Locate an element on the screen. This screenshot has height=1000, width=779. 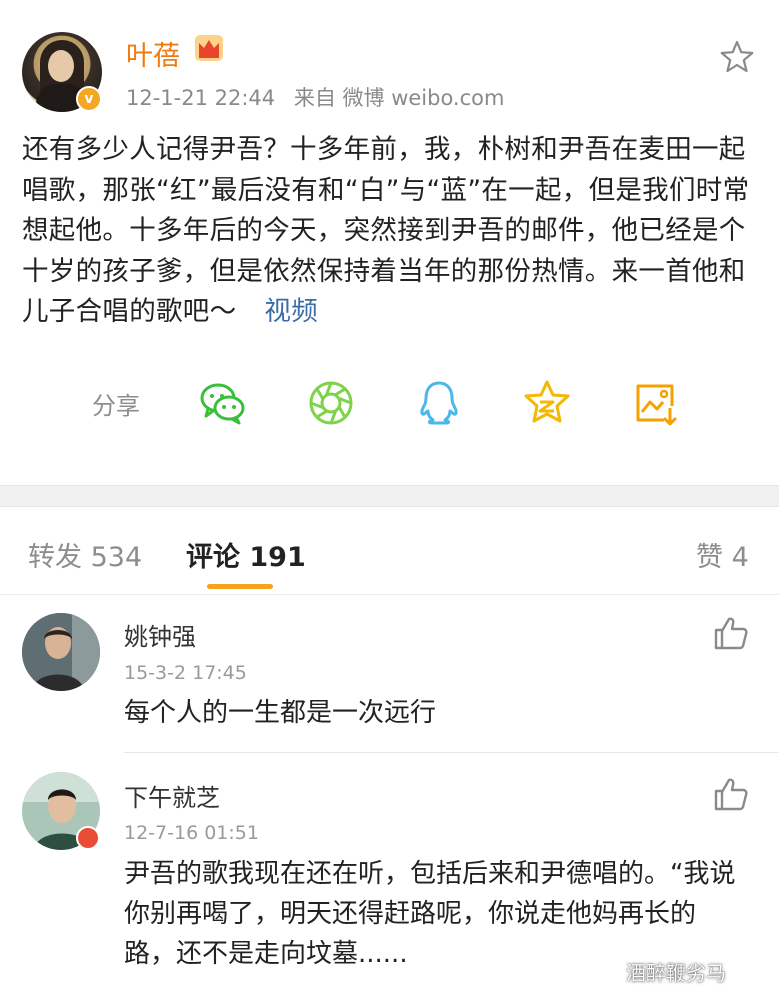
verified-badge-icon: v is located at coordinates (89, 99).